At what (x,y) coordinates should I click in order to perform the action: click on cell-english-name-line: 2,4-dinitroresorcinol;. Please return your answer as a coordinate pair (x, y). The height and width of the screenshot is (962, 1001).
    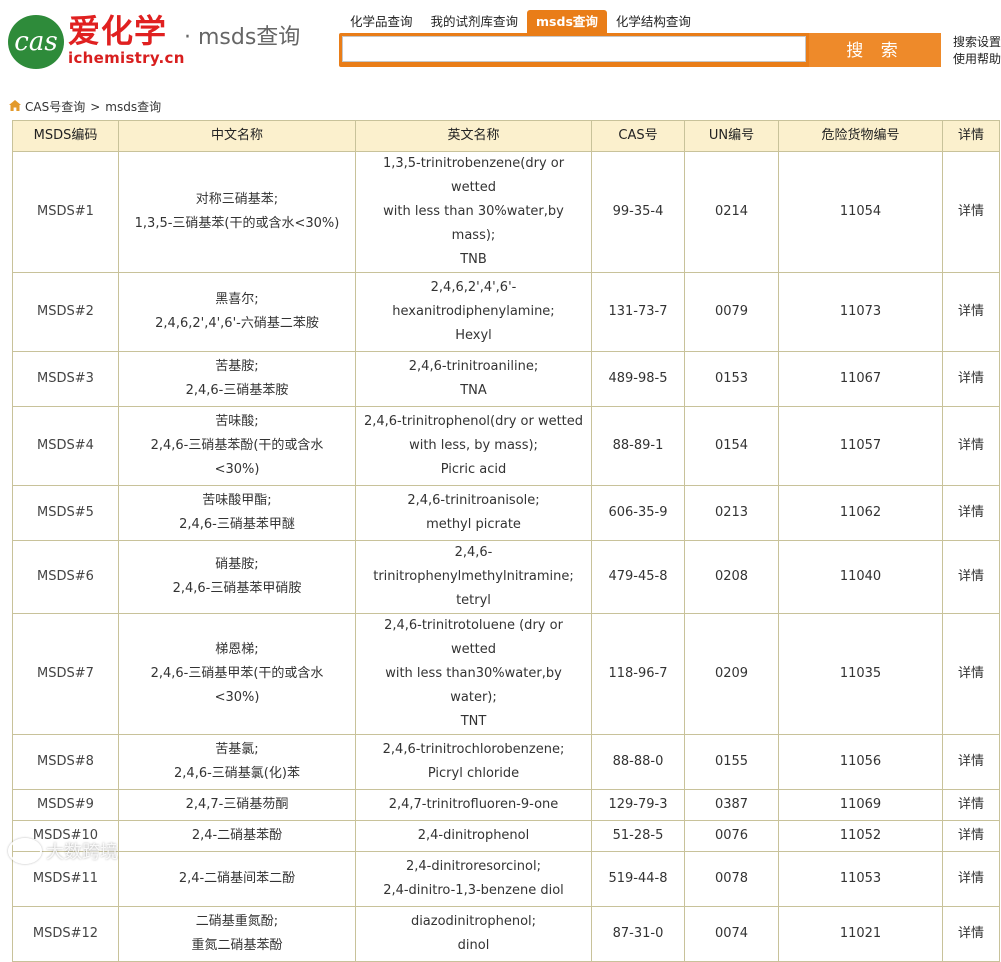
    Looking at the image, I should click on (473, 866).